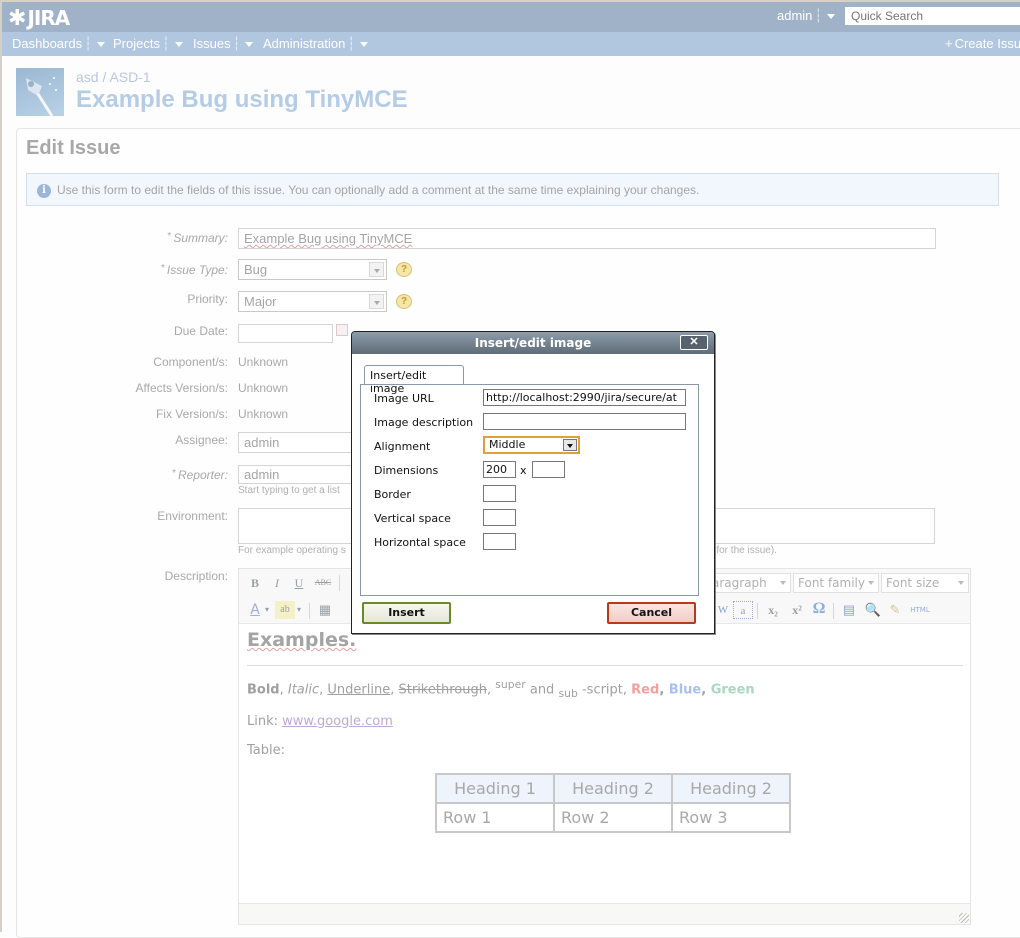  Describe the element at coordinates (604, 690) in the screenshot. I see `script-text: -script,` at that location.